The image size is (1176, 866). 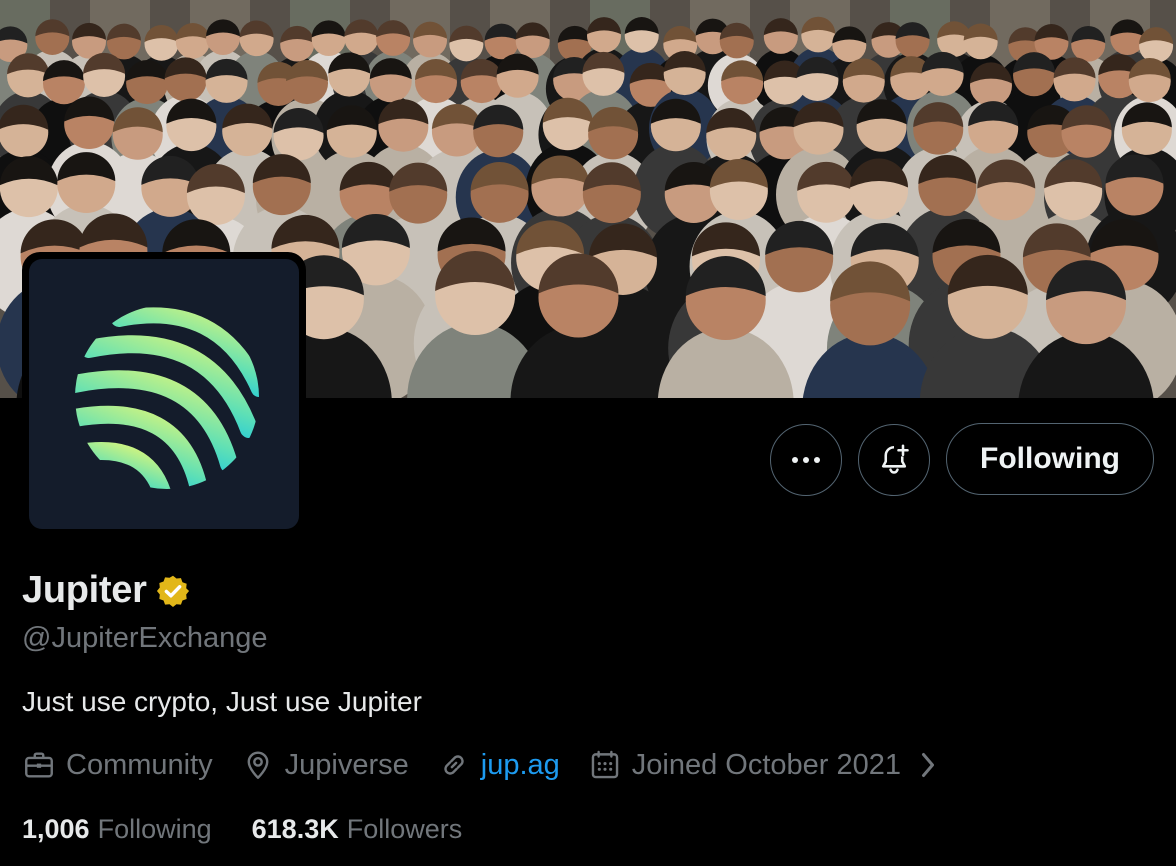 What do you see at coordinates (346, 764) in the screenshot?
I see `location-label: Jupiverse` at bounding box center [346, 764].